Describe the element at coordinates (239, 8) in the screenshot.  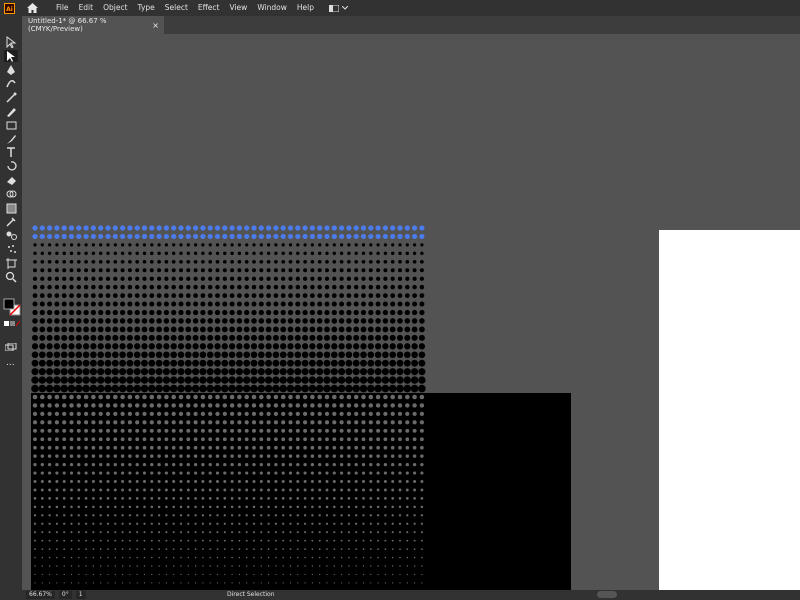
I see `menu-view: View` at that location.